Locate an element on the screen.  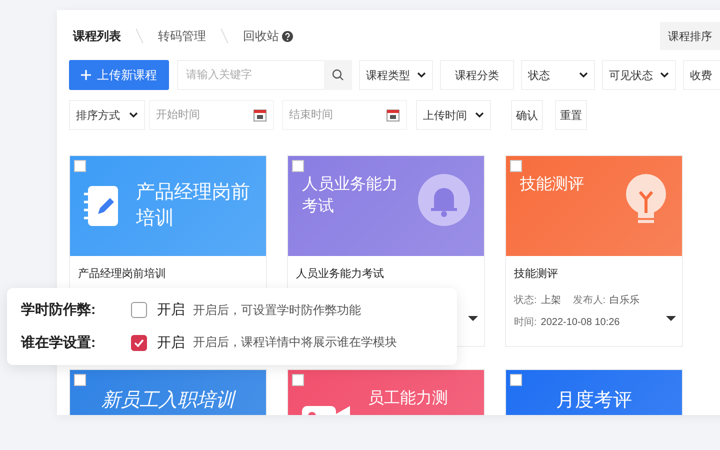
meta-value: 上架 is located at coordinates (550, 300).